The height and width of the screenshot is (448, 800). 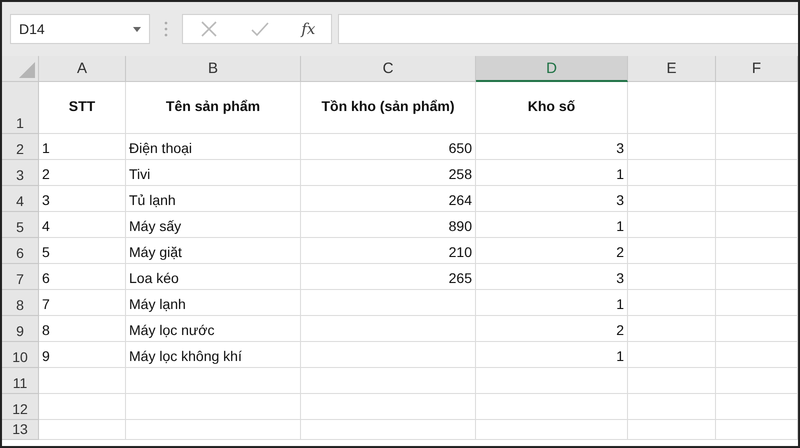 What do you see at coordinates (82, 303) in the screenshot?
I see `table-cell: 7` at bounding box center [82, 303].